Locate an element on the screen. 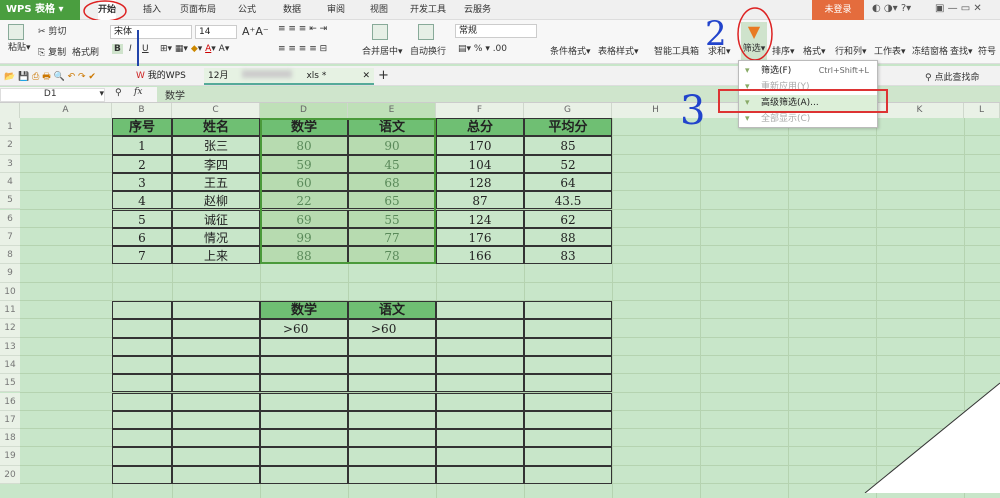 The height and width of the screenshot is (498, 1000). page-curl-overlay is located at coordinates (932, 437).